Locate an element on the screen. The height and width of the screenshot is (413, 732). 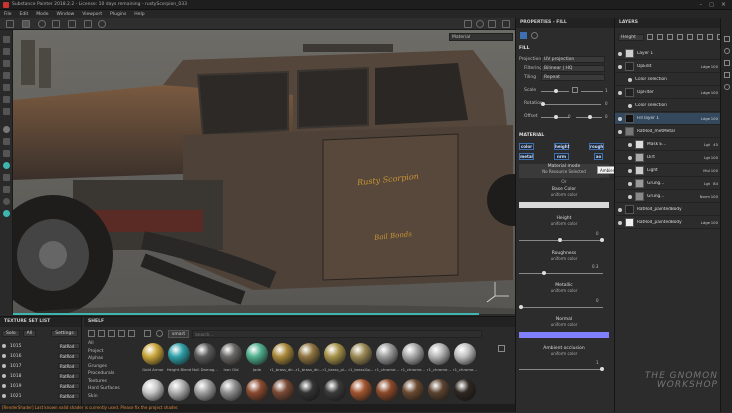
layer-row: RatRod_metMetal is located at coordinates (668, 132).